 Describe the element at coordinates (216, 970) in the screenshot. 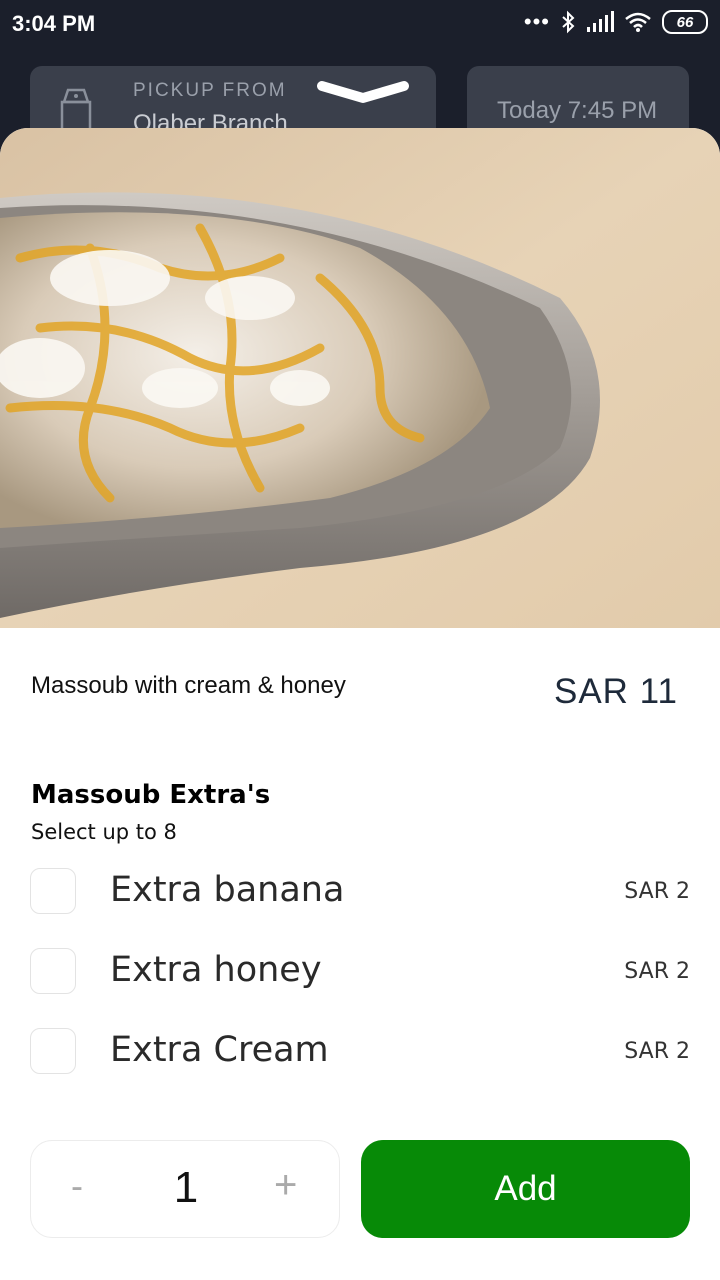

I see `option-label: Extra honey` at that location.